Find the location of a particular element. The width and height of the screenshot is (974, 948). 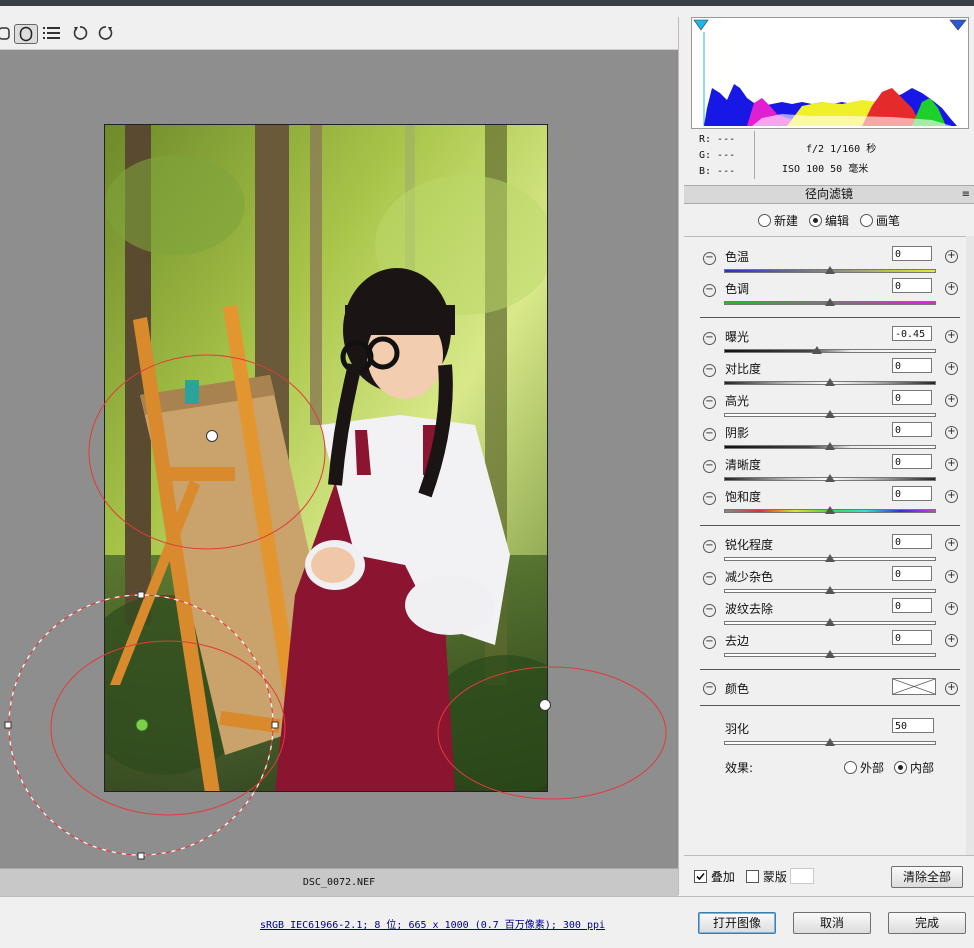

mode-new: 新建 is located at coordinates (778, 220).